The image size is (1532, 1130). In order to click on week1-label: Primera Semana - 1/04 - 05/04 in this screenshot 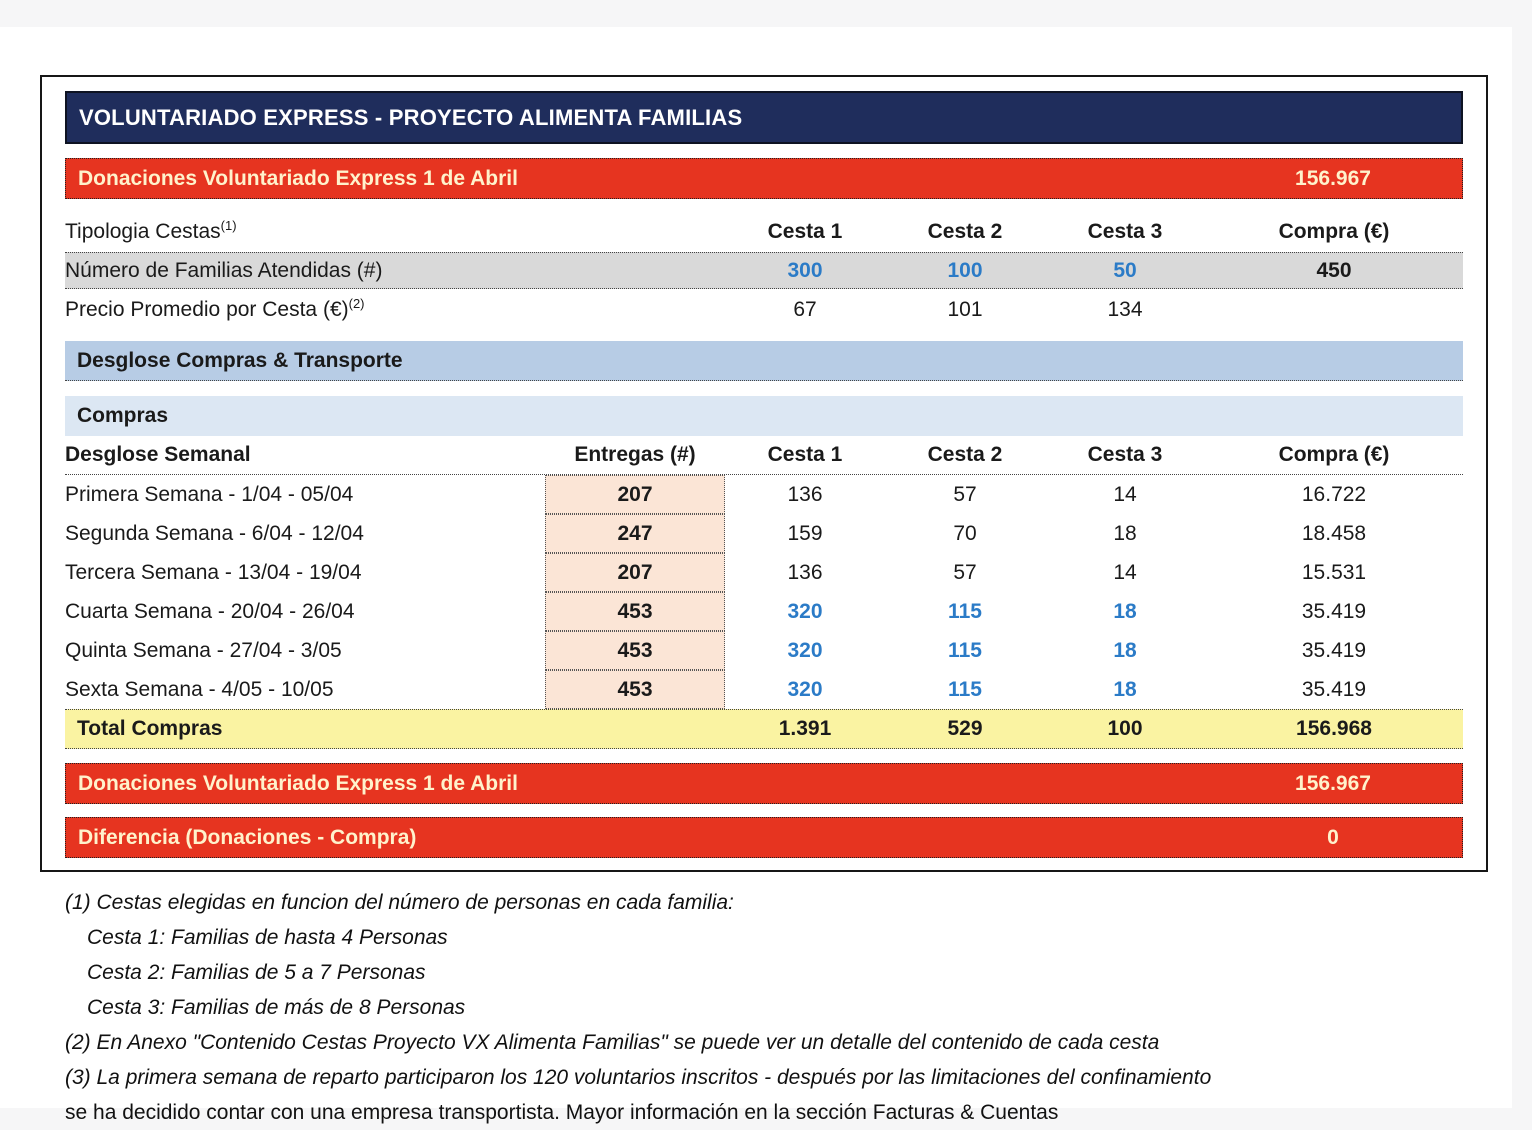, I will do `click(209, 494)`.